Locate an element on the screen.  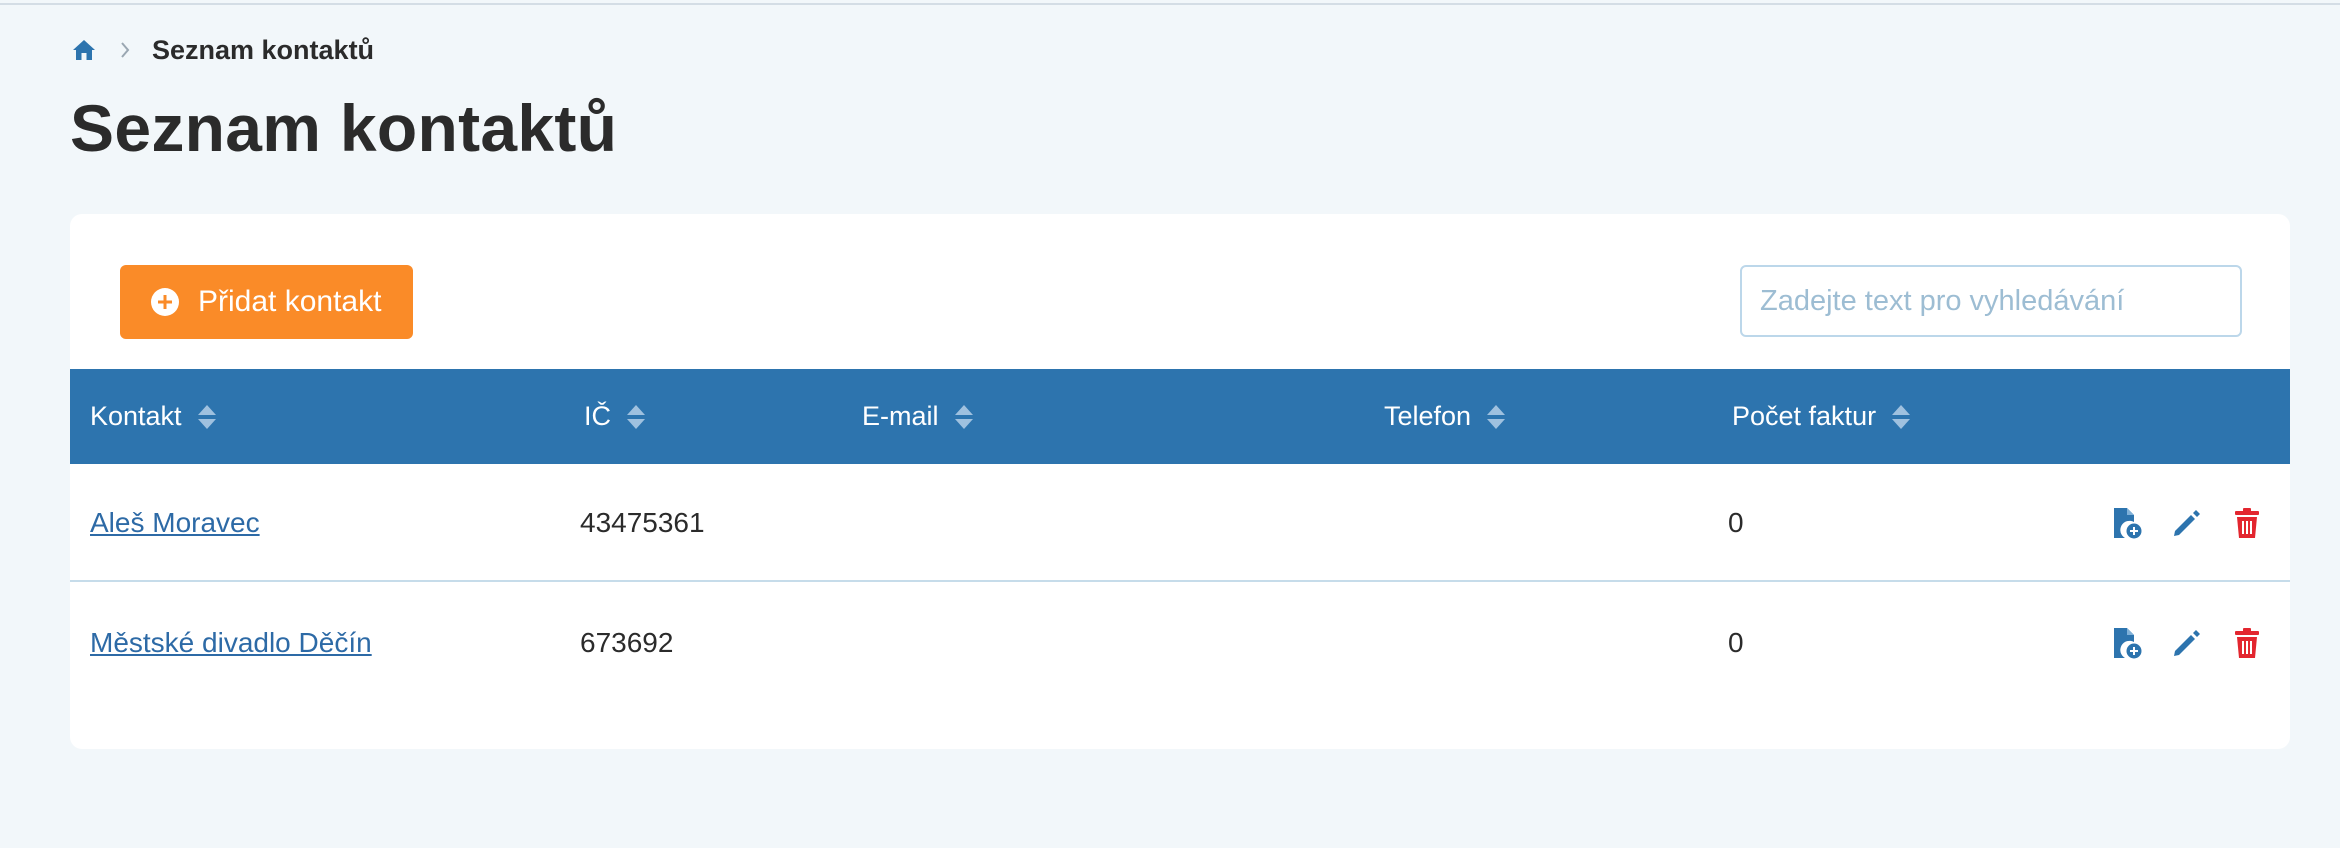
cell-contact: Městské divadlo Děčín is located at coordinates (231, 643).